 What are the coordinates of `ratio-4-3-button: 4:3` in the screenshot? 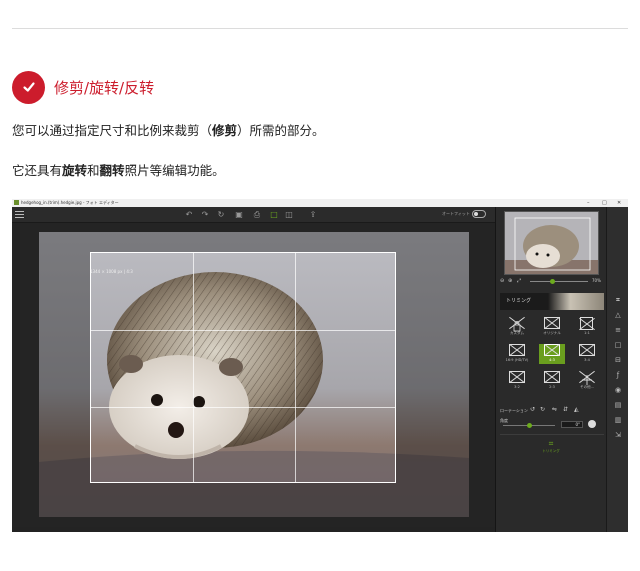 It's located at (552, 354).